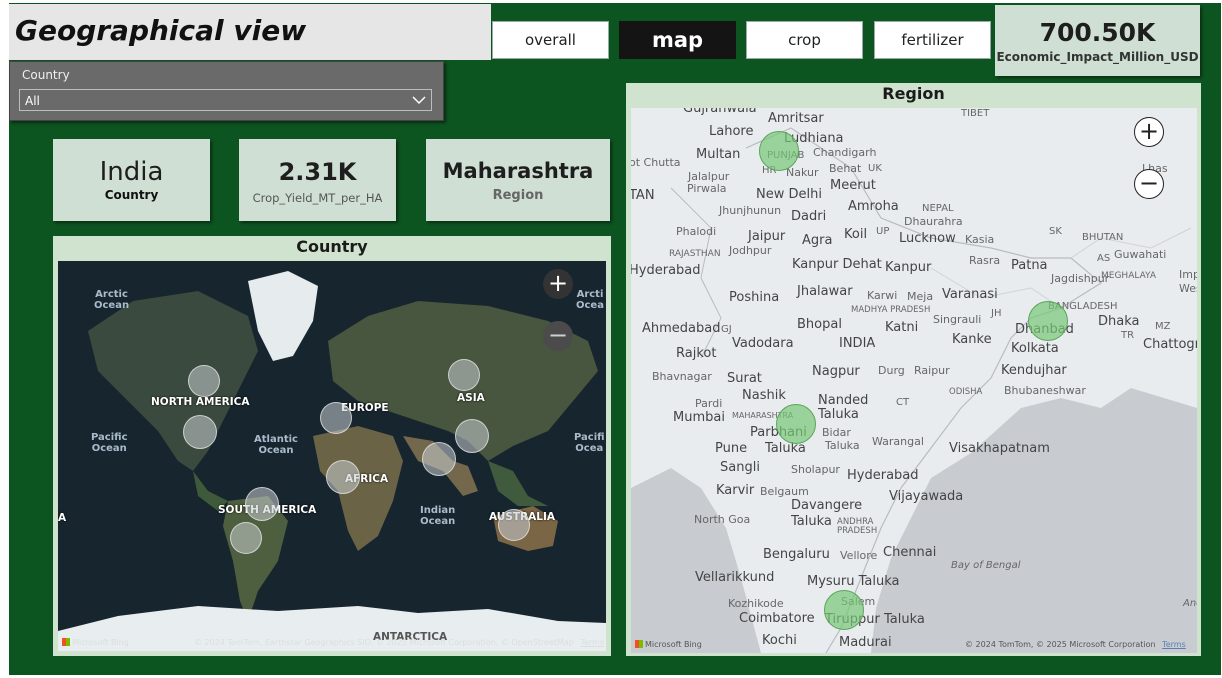  What do you see at coordinates (225, 100) in the screenshot?
I see `country-dropdown: All` at bounding box center [225, 100].